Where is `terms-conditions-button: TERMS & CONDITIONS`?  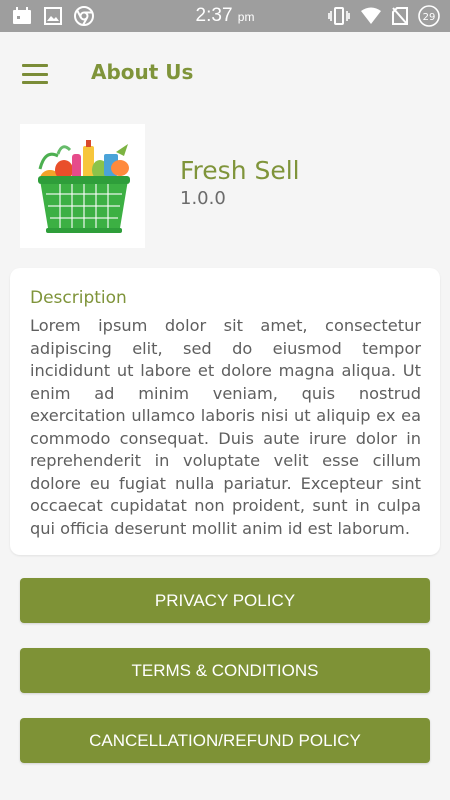 terms-conditions-button: TERMS & CONDITIONS is located at coordinates (225, 670).